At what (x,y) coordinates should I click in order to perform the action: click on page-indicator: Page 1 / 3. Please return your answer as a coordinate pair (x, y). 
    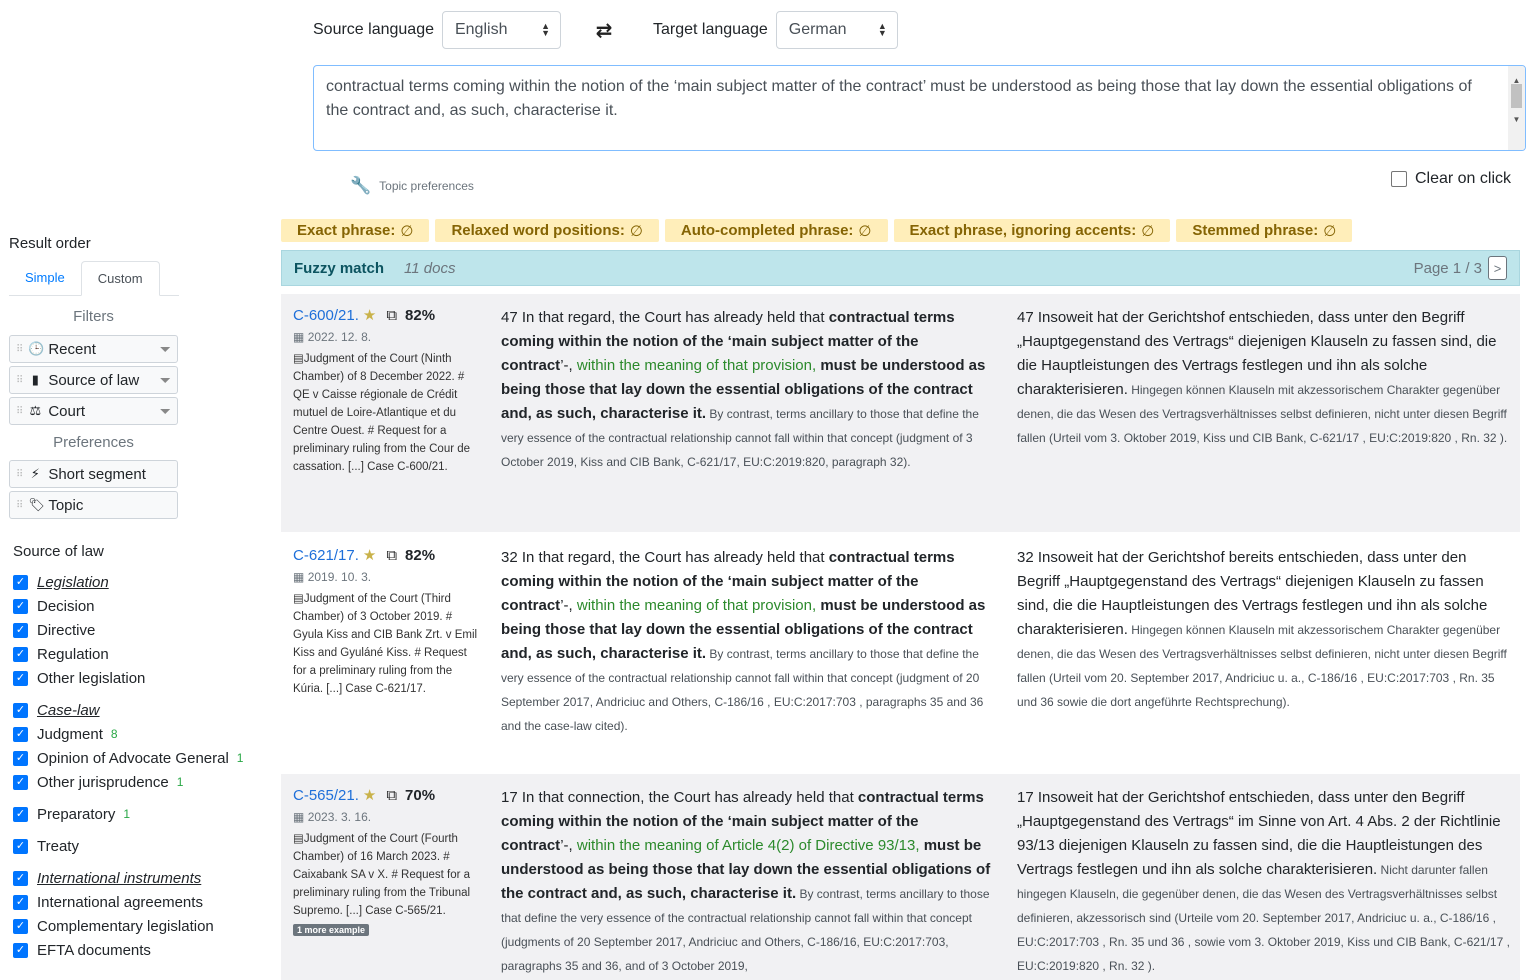
    Looking at the image, I should click on (1447, 268).